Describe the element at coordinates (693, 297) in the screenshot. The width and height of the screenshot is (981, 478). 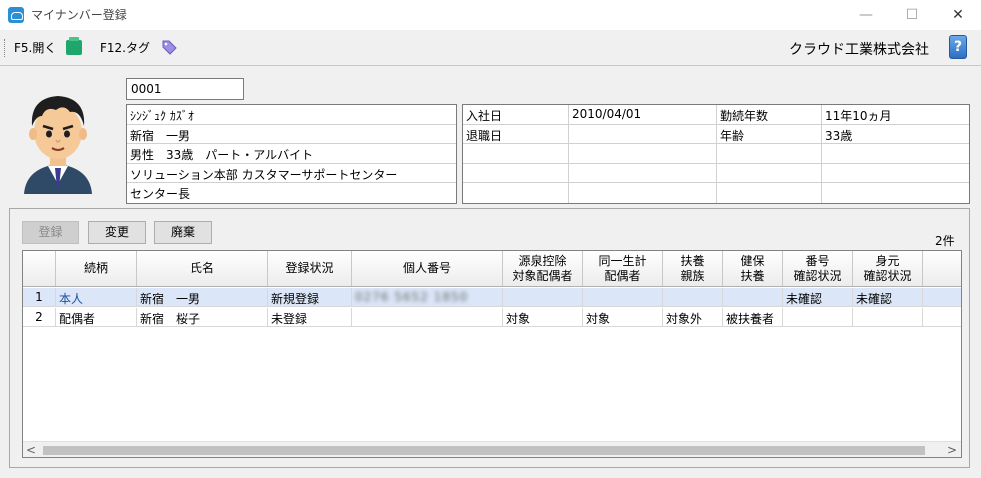
I see `cell-dependent` at that location.